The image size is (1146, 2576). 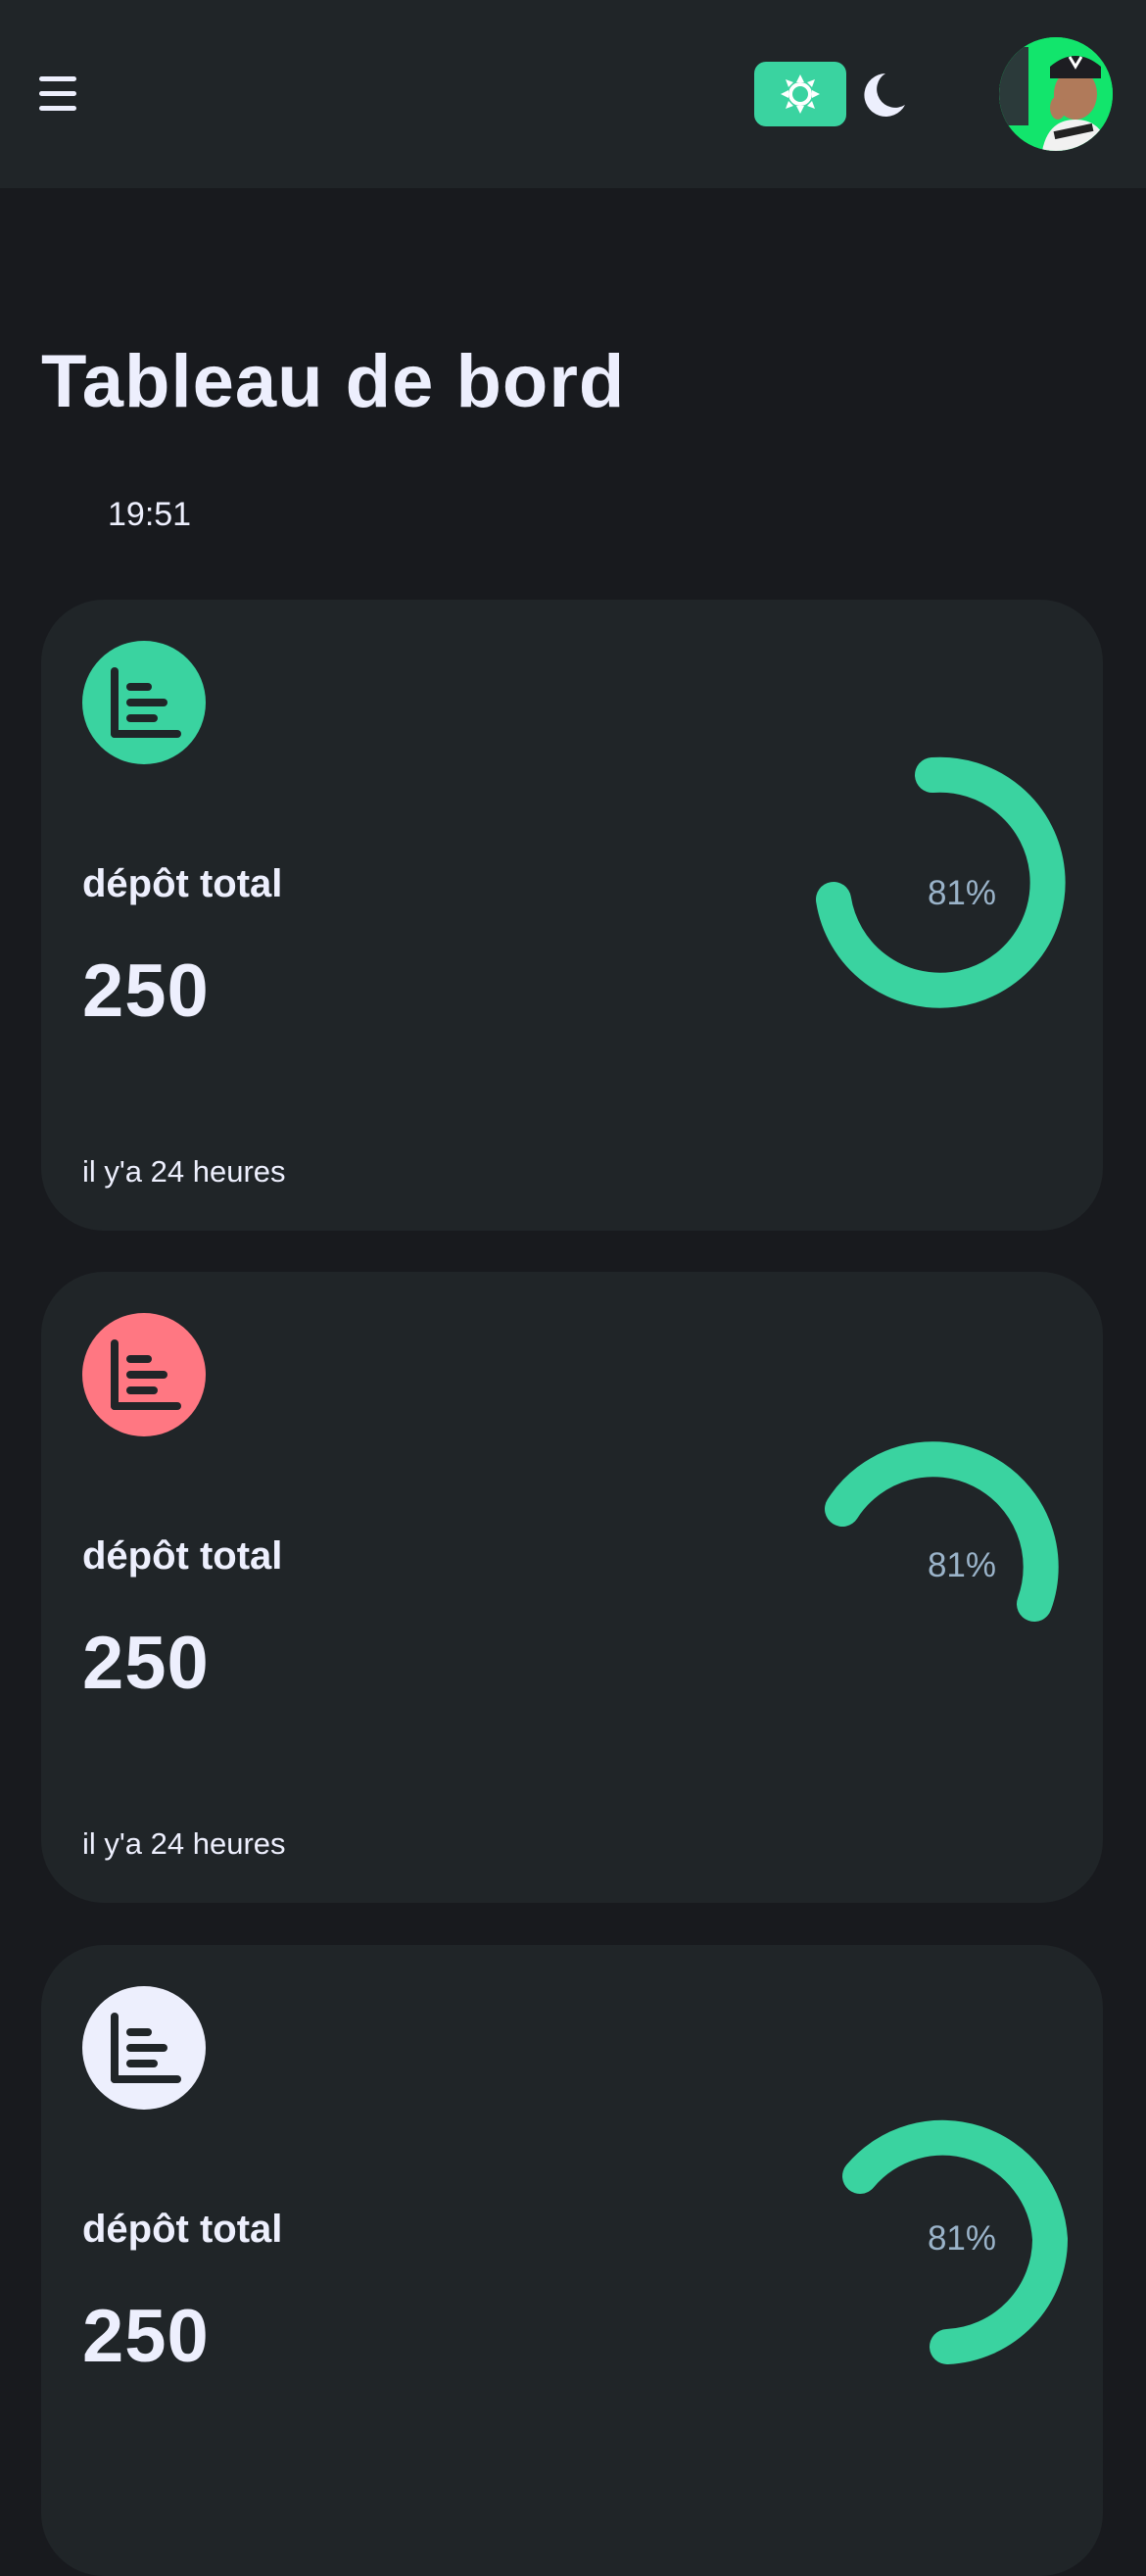 I want to click on light-mode-button, so click(x=800, y=94).